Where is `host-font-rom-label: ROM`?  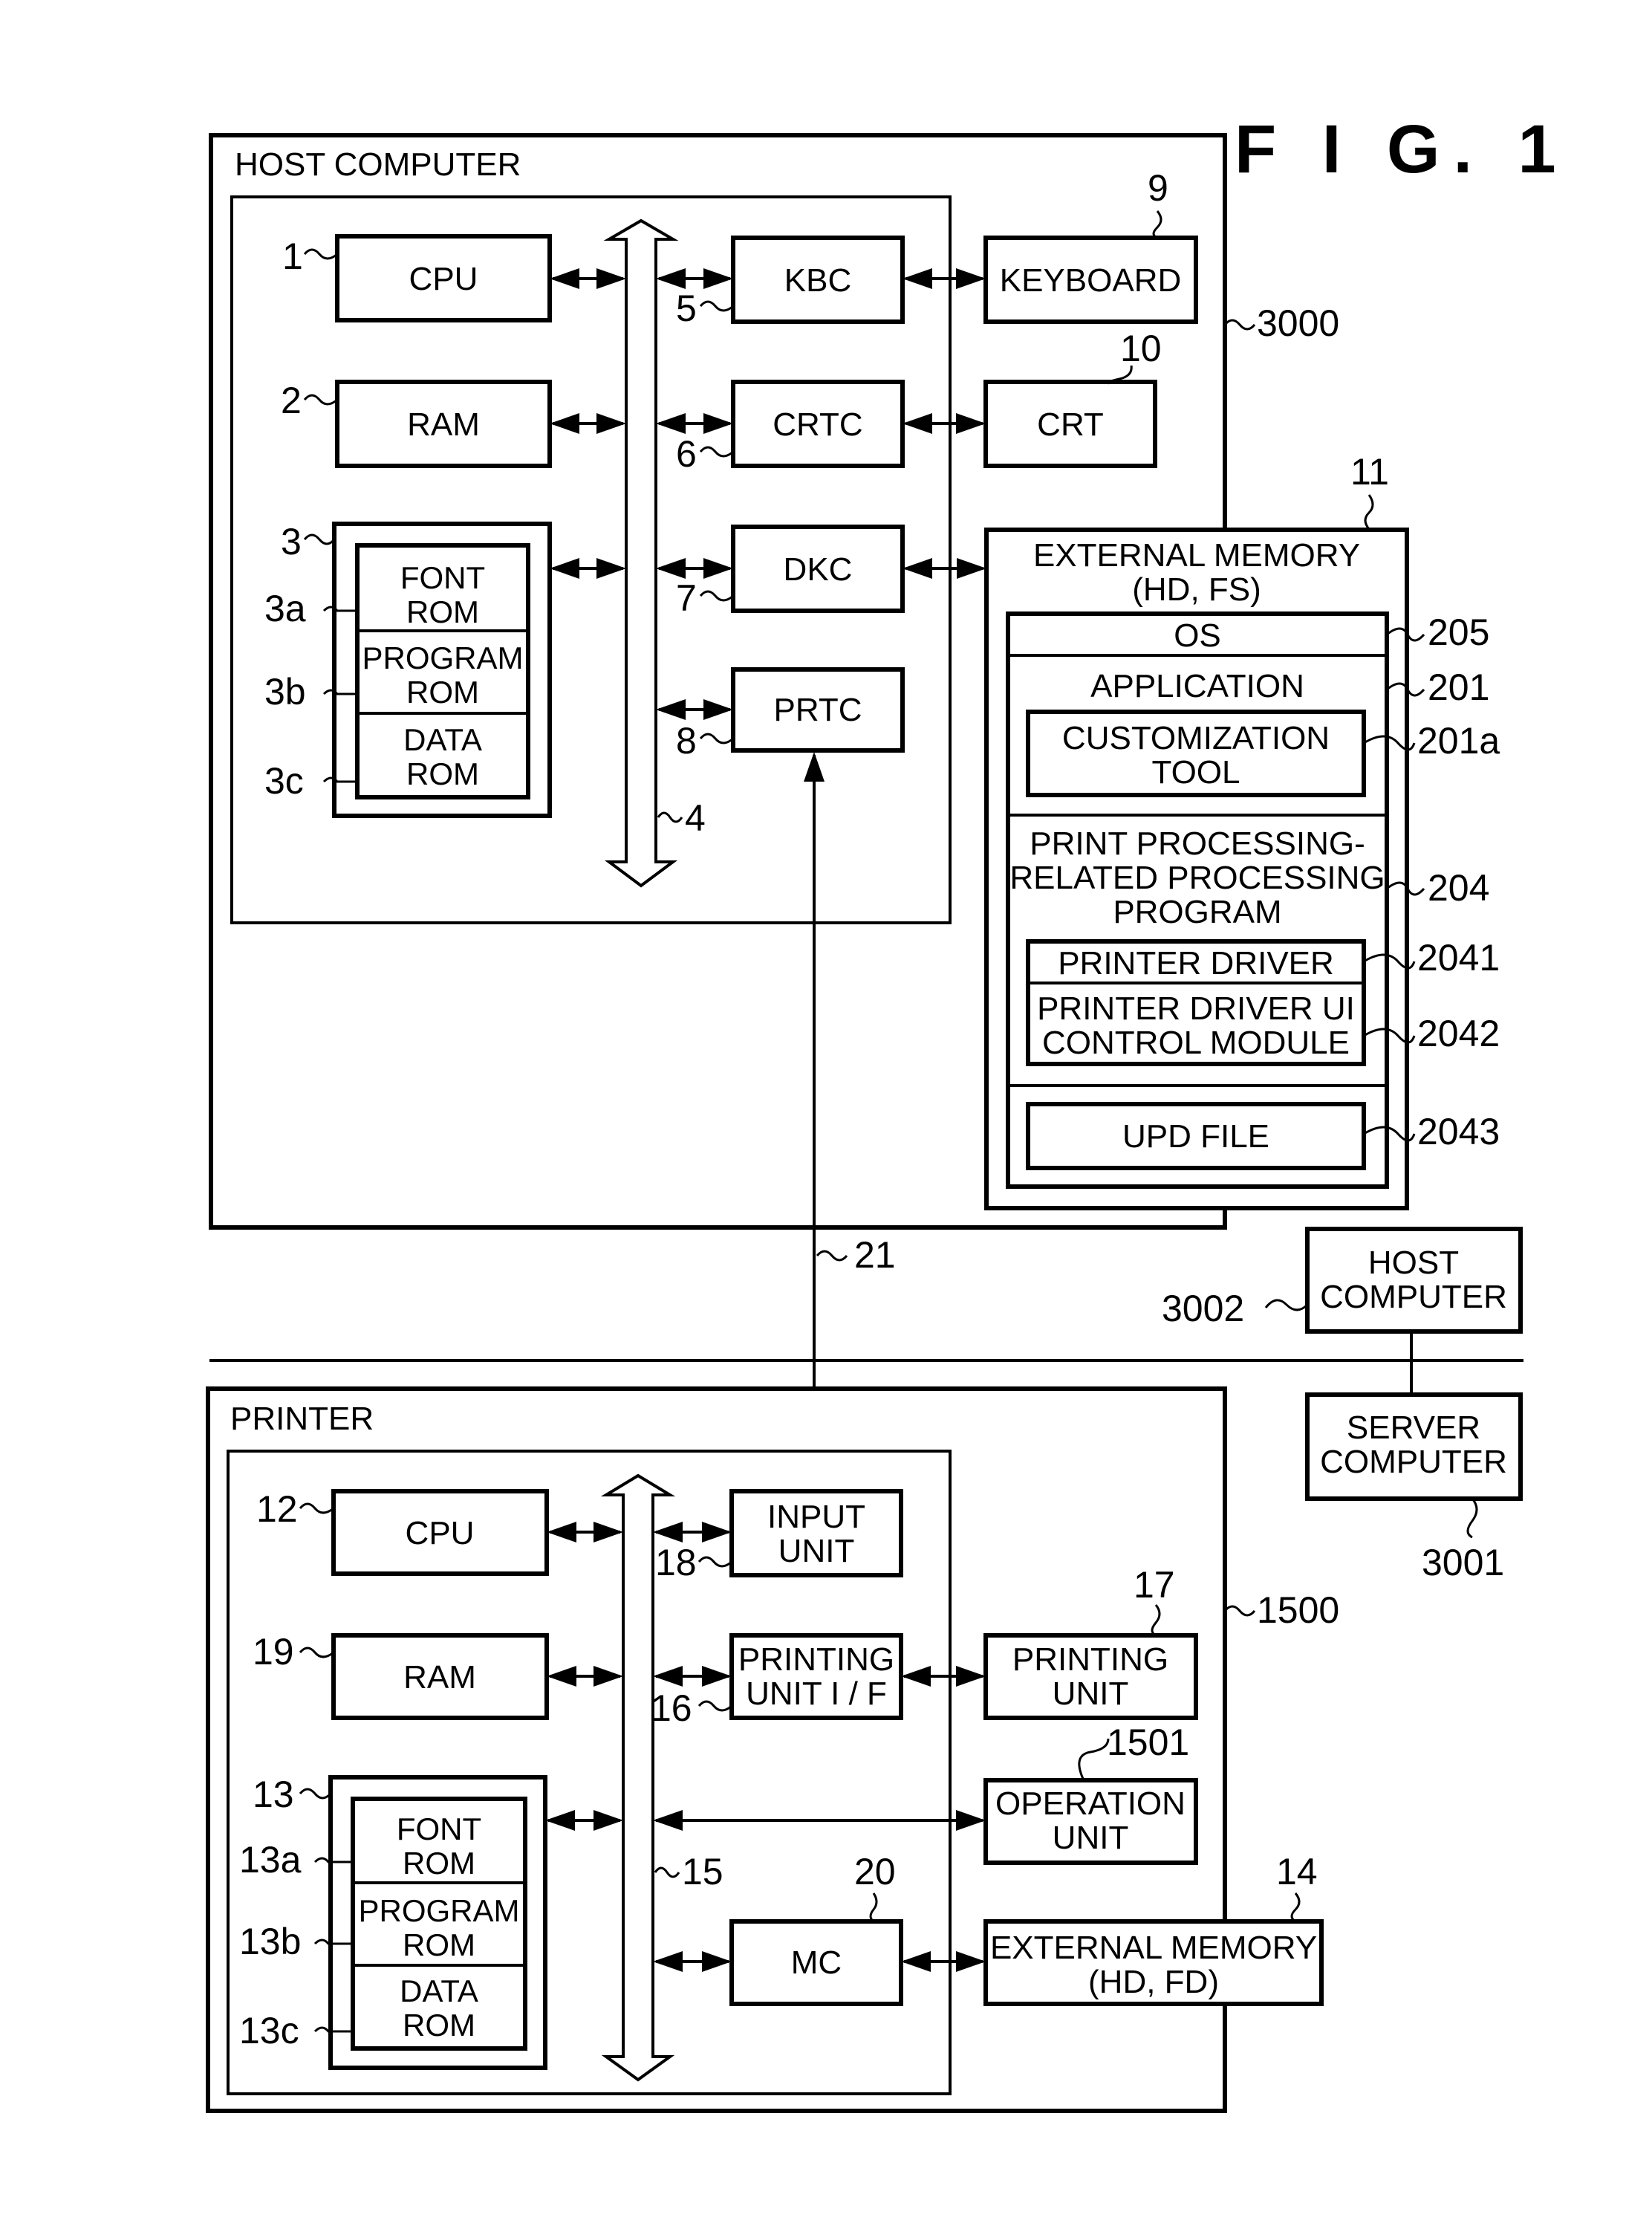 host-font-rom-label: ROM is located at coordinates (443, 611).